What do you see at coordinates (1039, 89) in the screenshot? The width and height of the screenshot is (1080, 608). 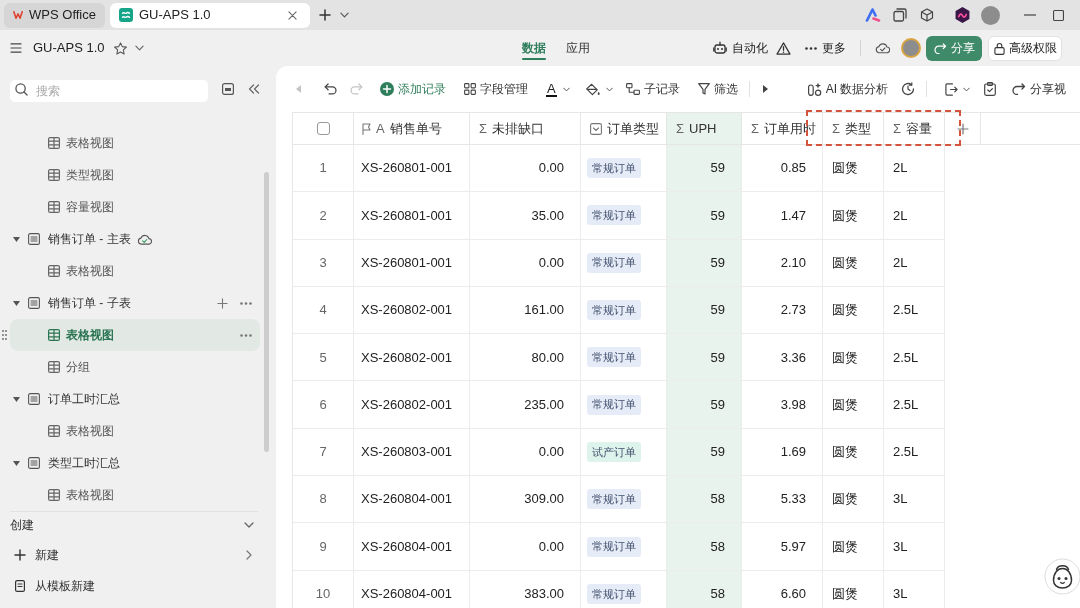 I see `share-view-button: 分享视` at bounding box center [1039, 89].